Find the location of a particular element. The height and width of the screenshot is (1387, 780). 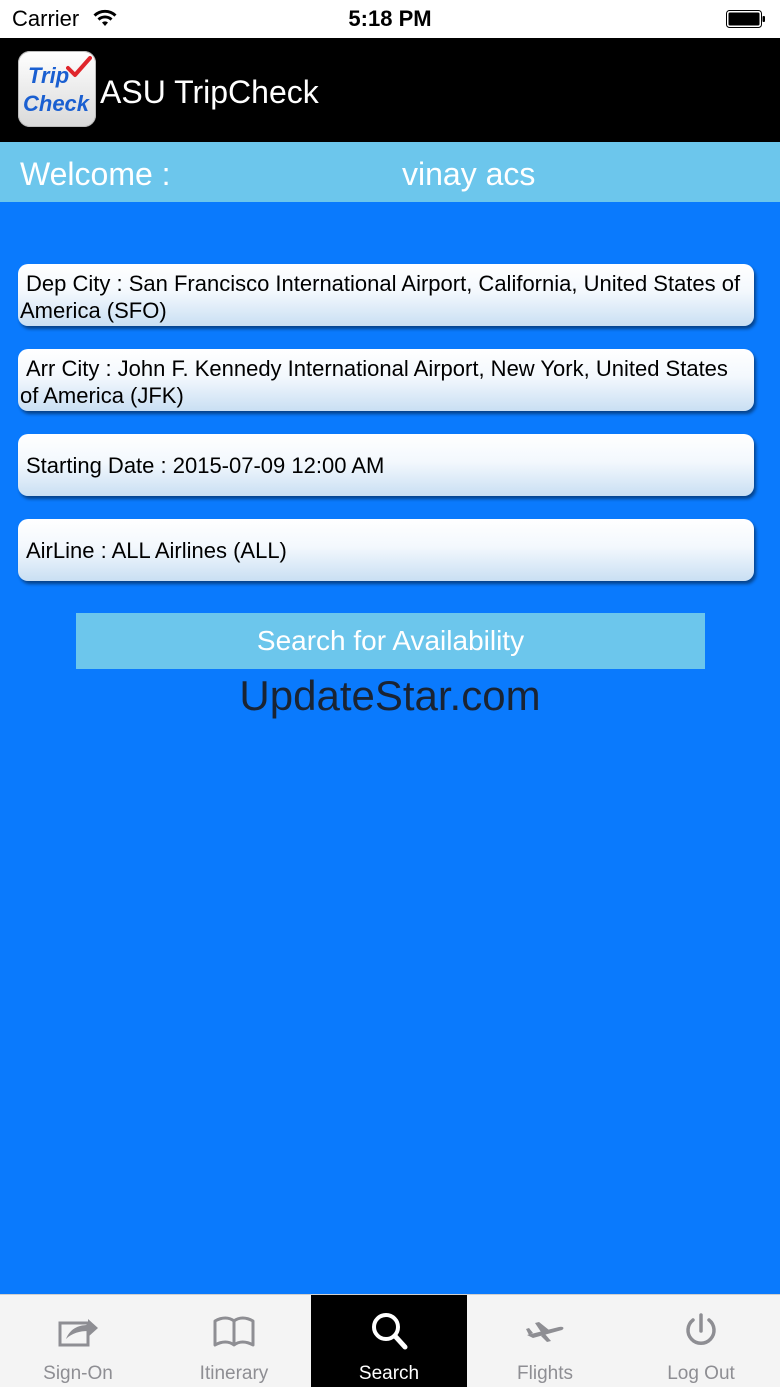

battery-icon is located at coordinates (745, 19).